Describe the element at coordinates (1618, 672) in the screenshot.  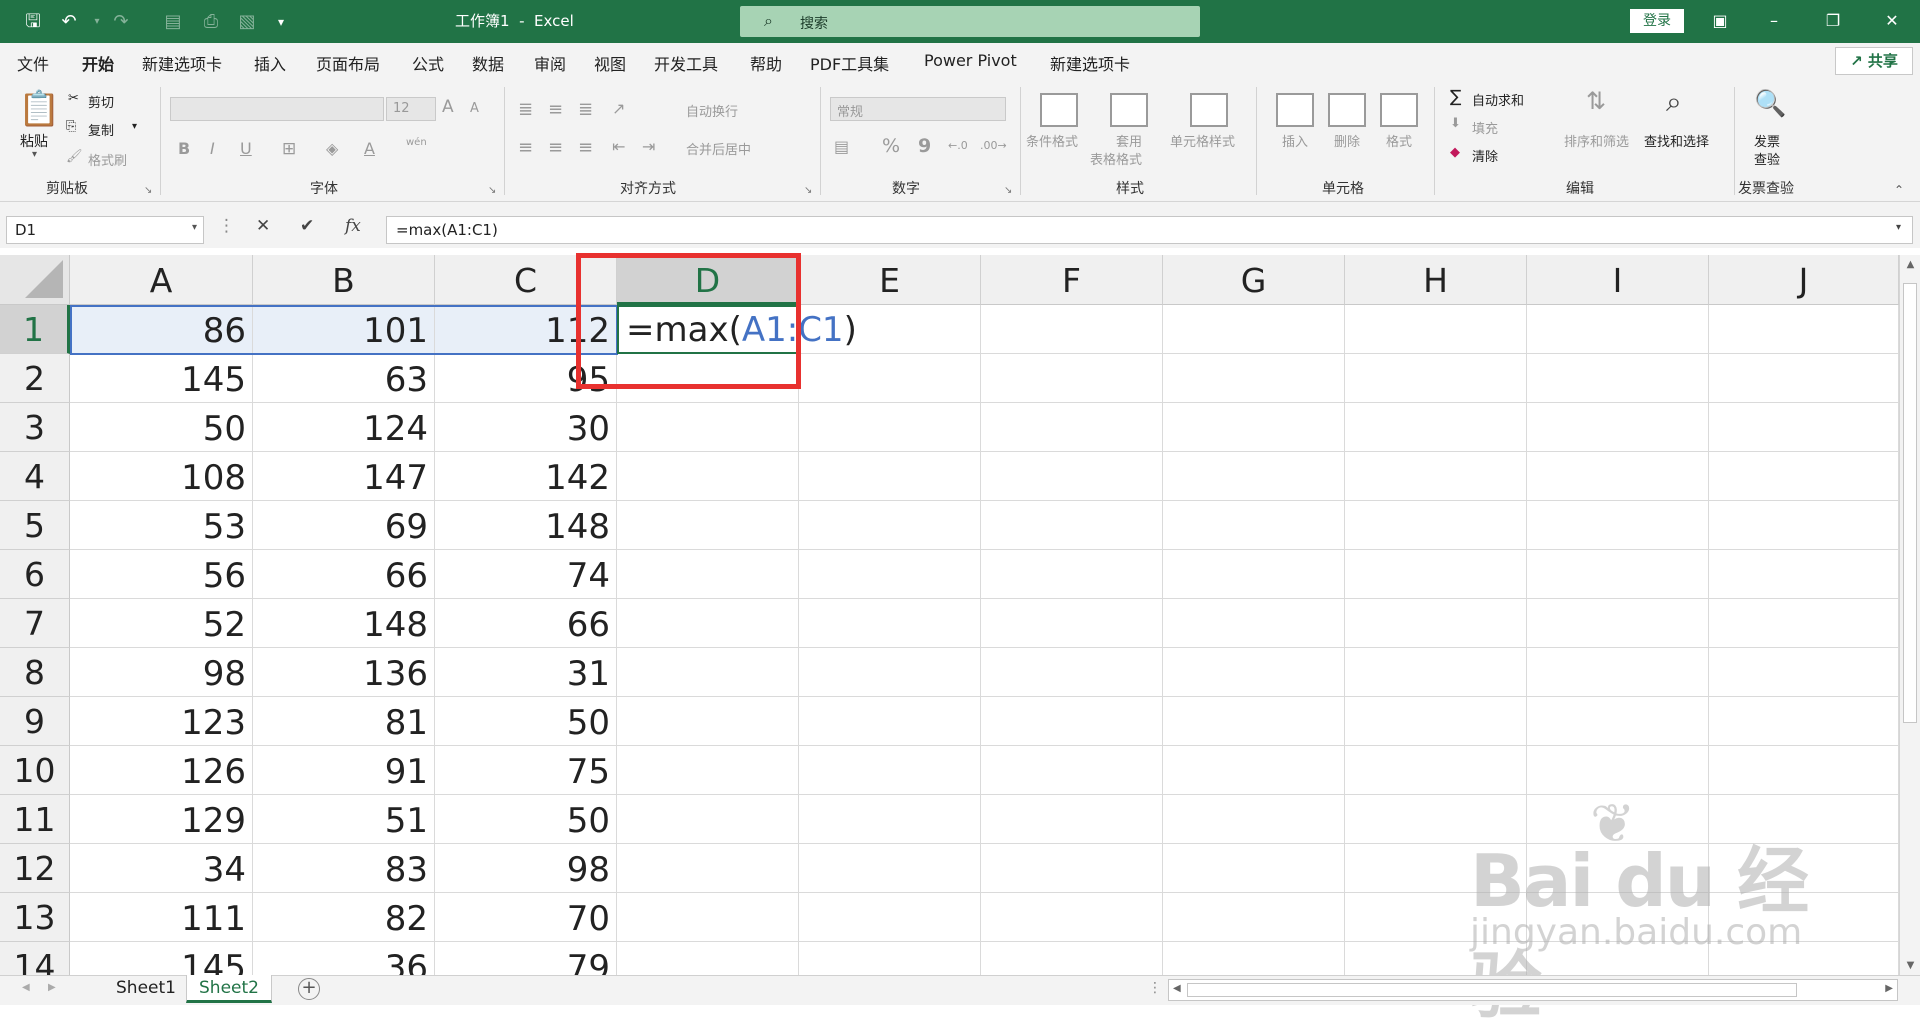
I see `cell-i8` at that location.